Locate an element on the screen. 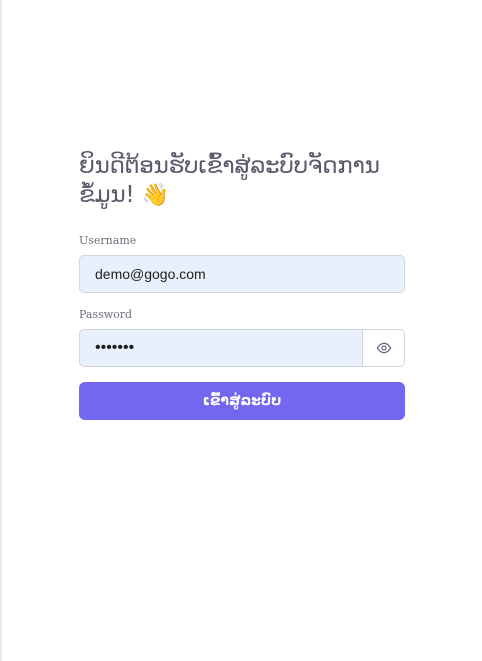 The image size is (482, 661). welcome-title: ຍິນດີຕ້ອນຮັບເຂົ້າສູ່ລະບົບຈັດການຂໍ້ມູນ! 👋 is located at coordinates (242, 181).